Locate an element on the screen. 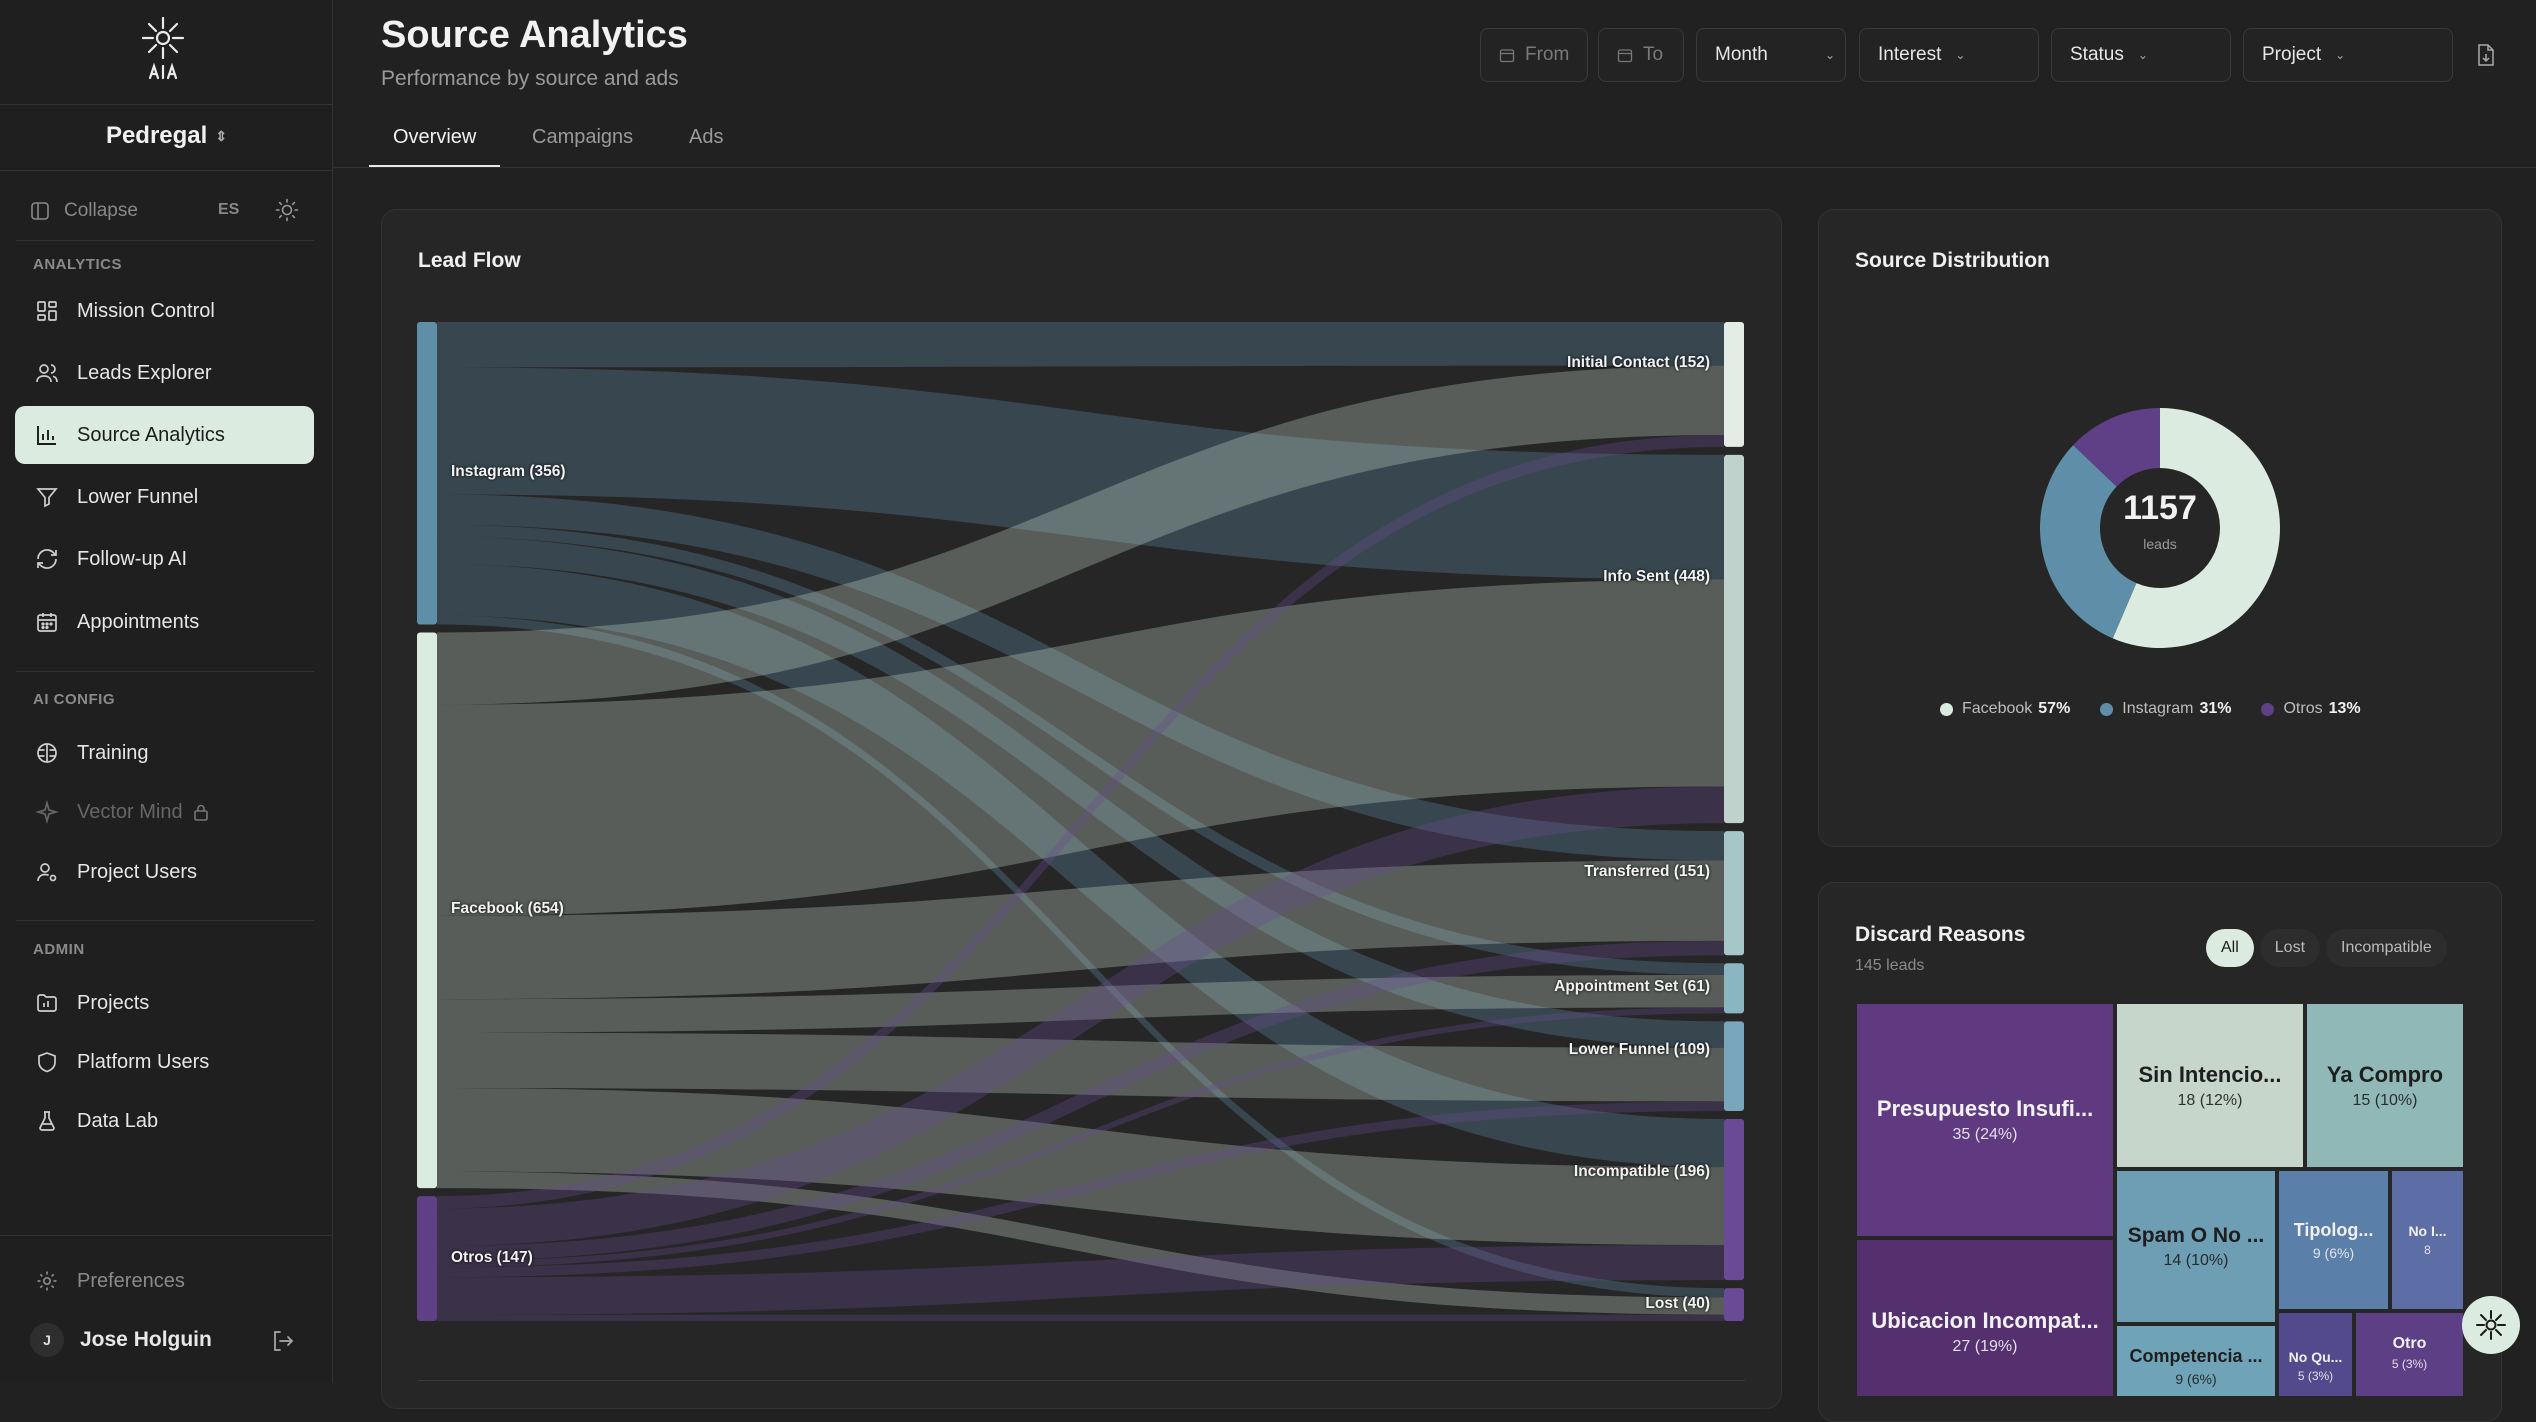 This screenshot has width=2536, height=1422. avatar: J is located at coordinates (47, 1340).